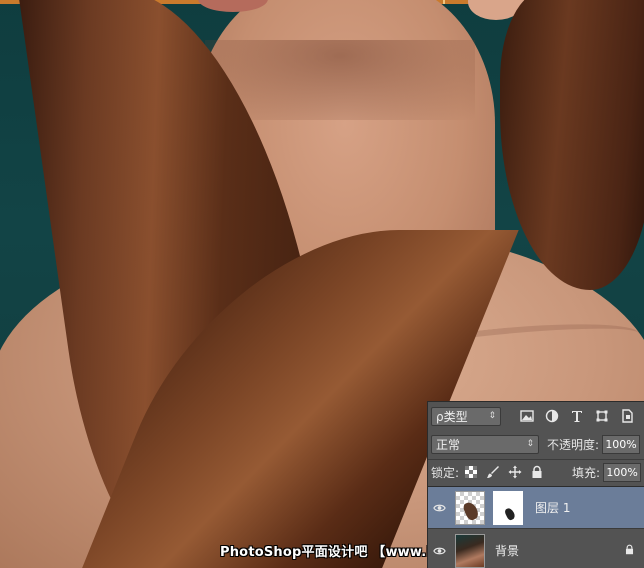 The height and width of the screenshot is (568, 644). I want to click on type-filter-icon, so click(576, 416).